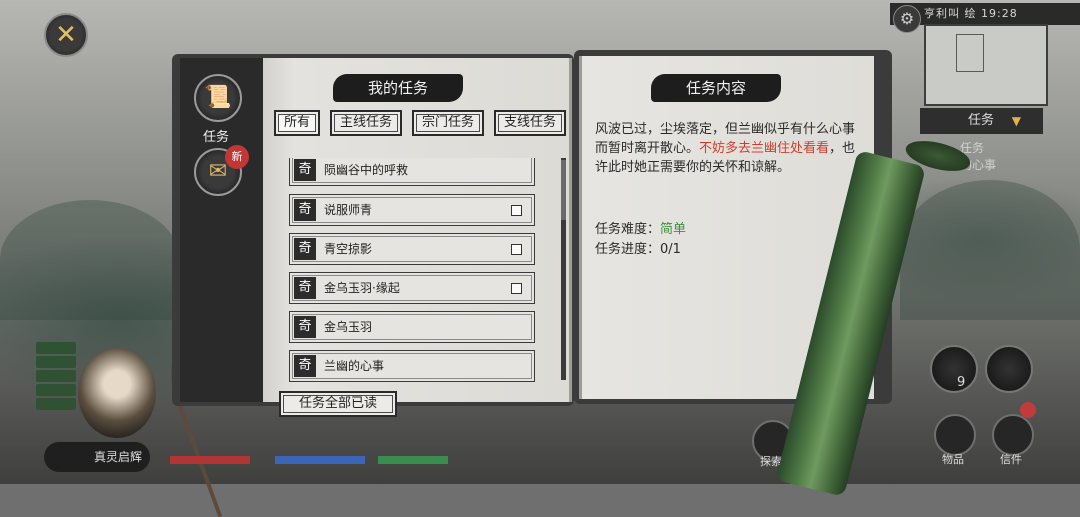 Image resolution: width=1080 pixels, height=517 pixels. Describe the element at coordinates (297, 123) in the screenshot. I see `tab-all: 所有` at that location.